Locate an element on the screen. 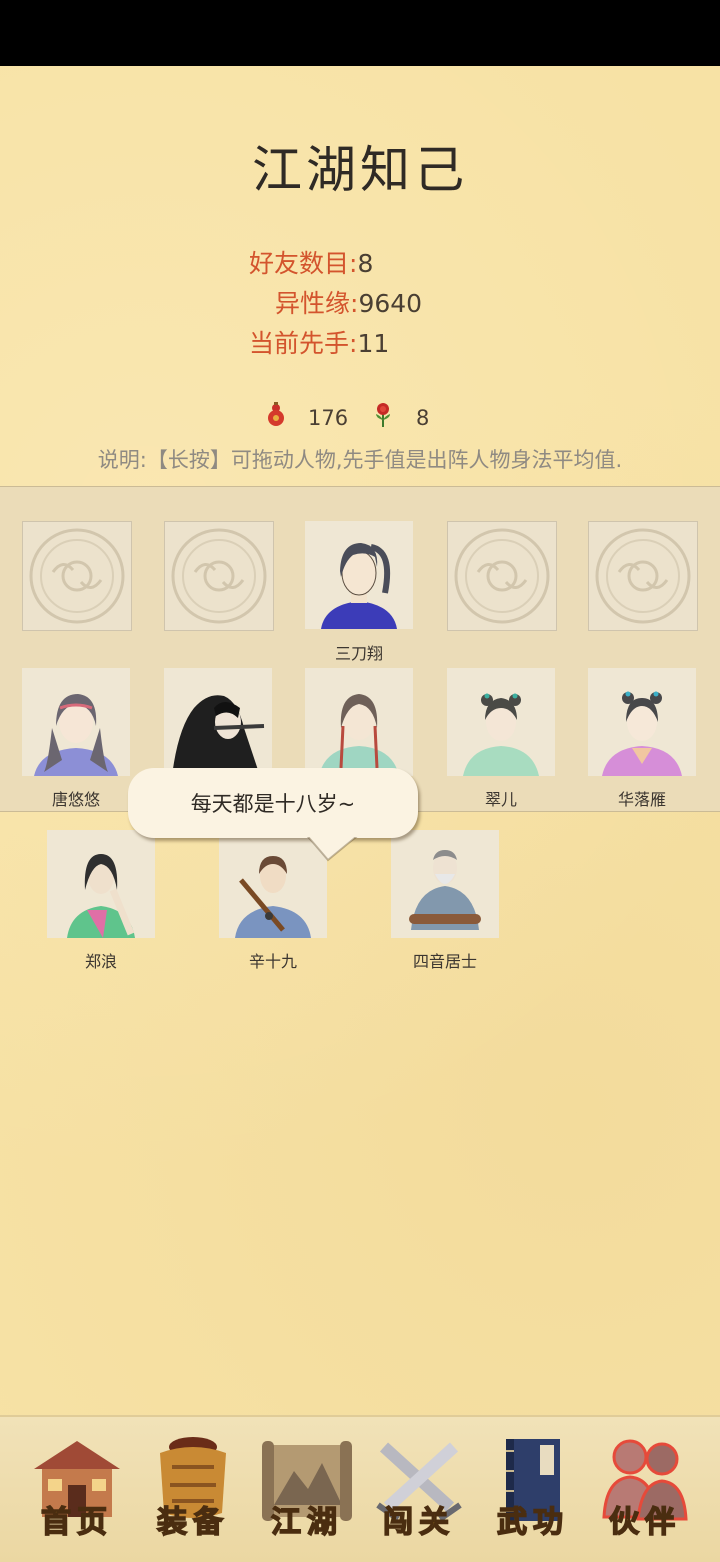  nav-label: 伙伴 is located at coordinates (644, 1522).